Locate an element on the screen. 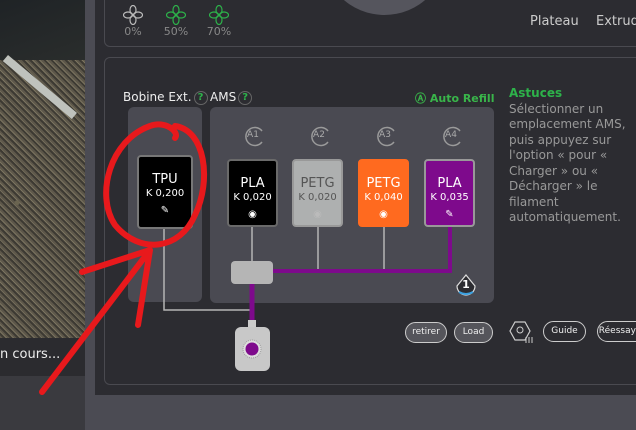 The image size is (636, 430). ams-slot-a2: PETG K 0,020 ◉ is located at coordinates (317, 193).